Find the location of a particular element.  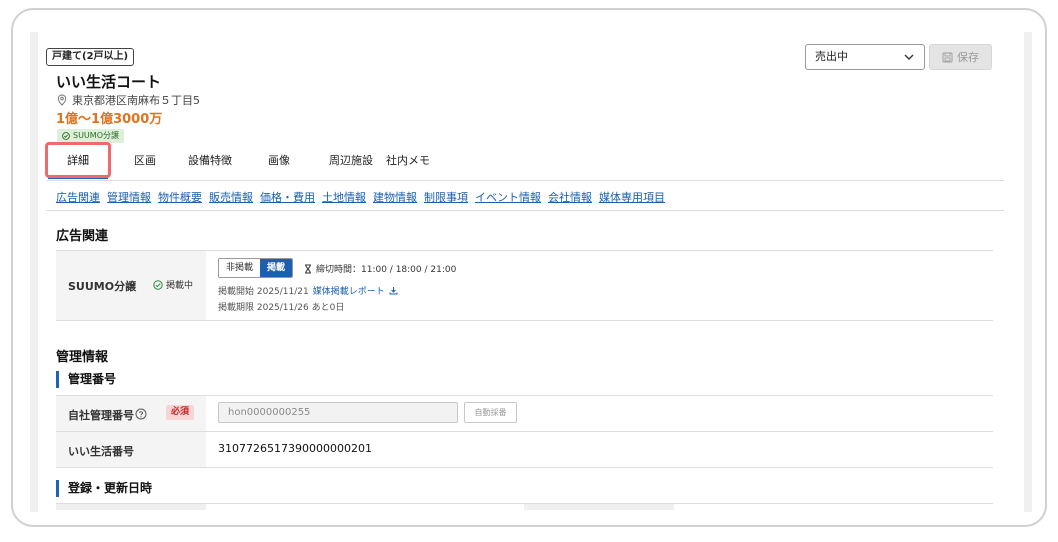

ii-number-label-cell: いい生活番号 is located at coordinates (131, 449).